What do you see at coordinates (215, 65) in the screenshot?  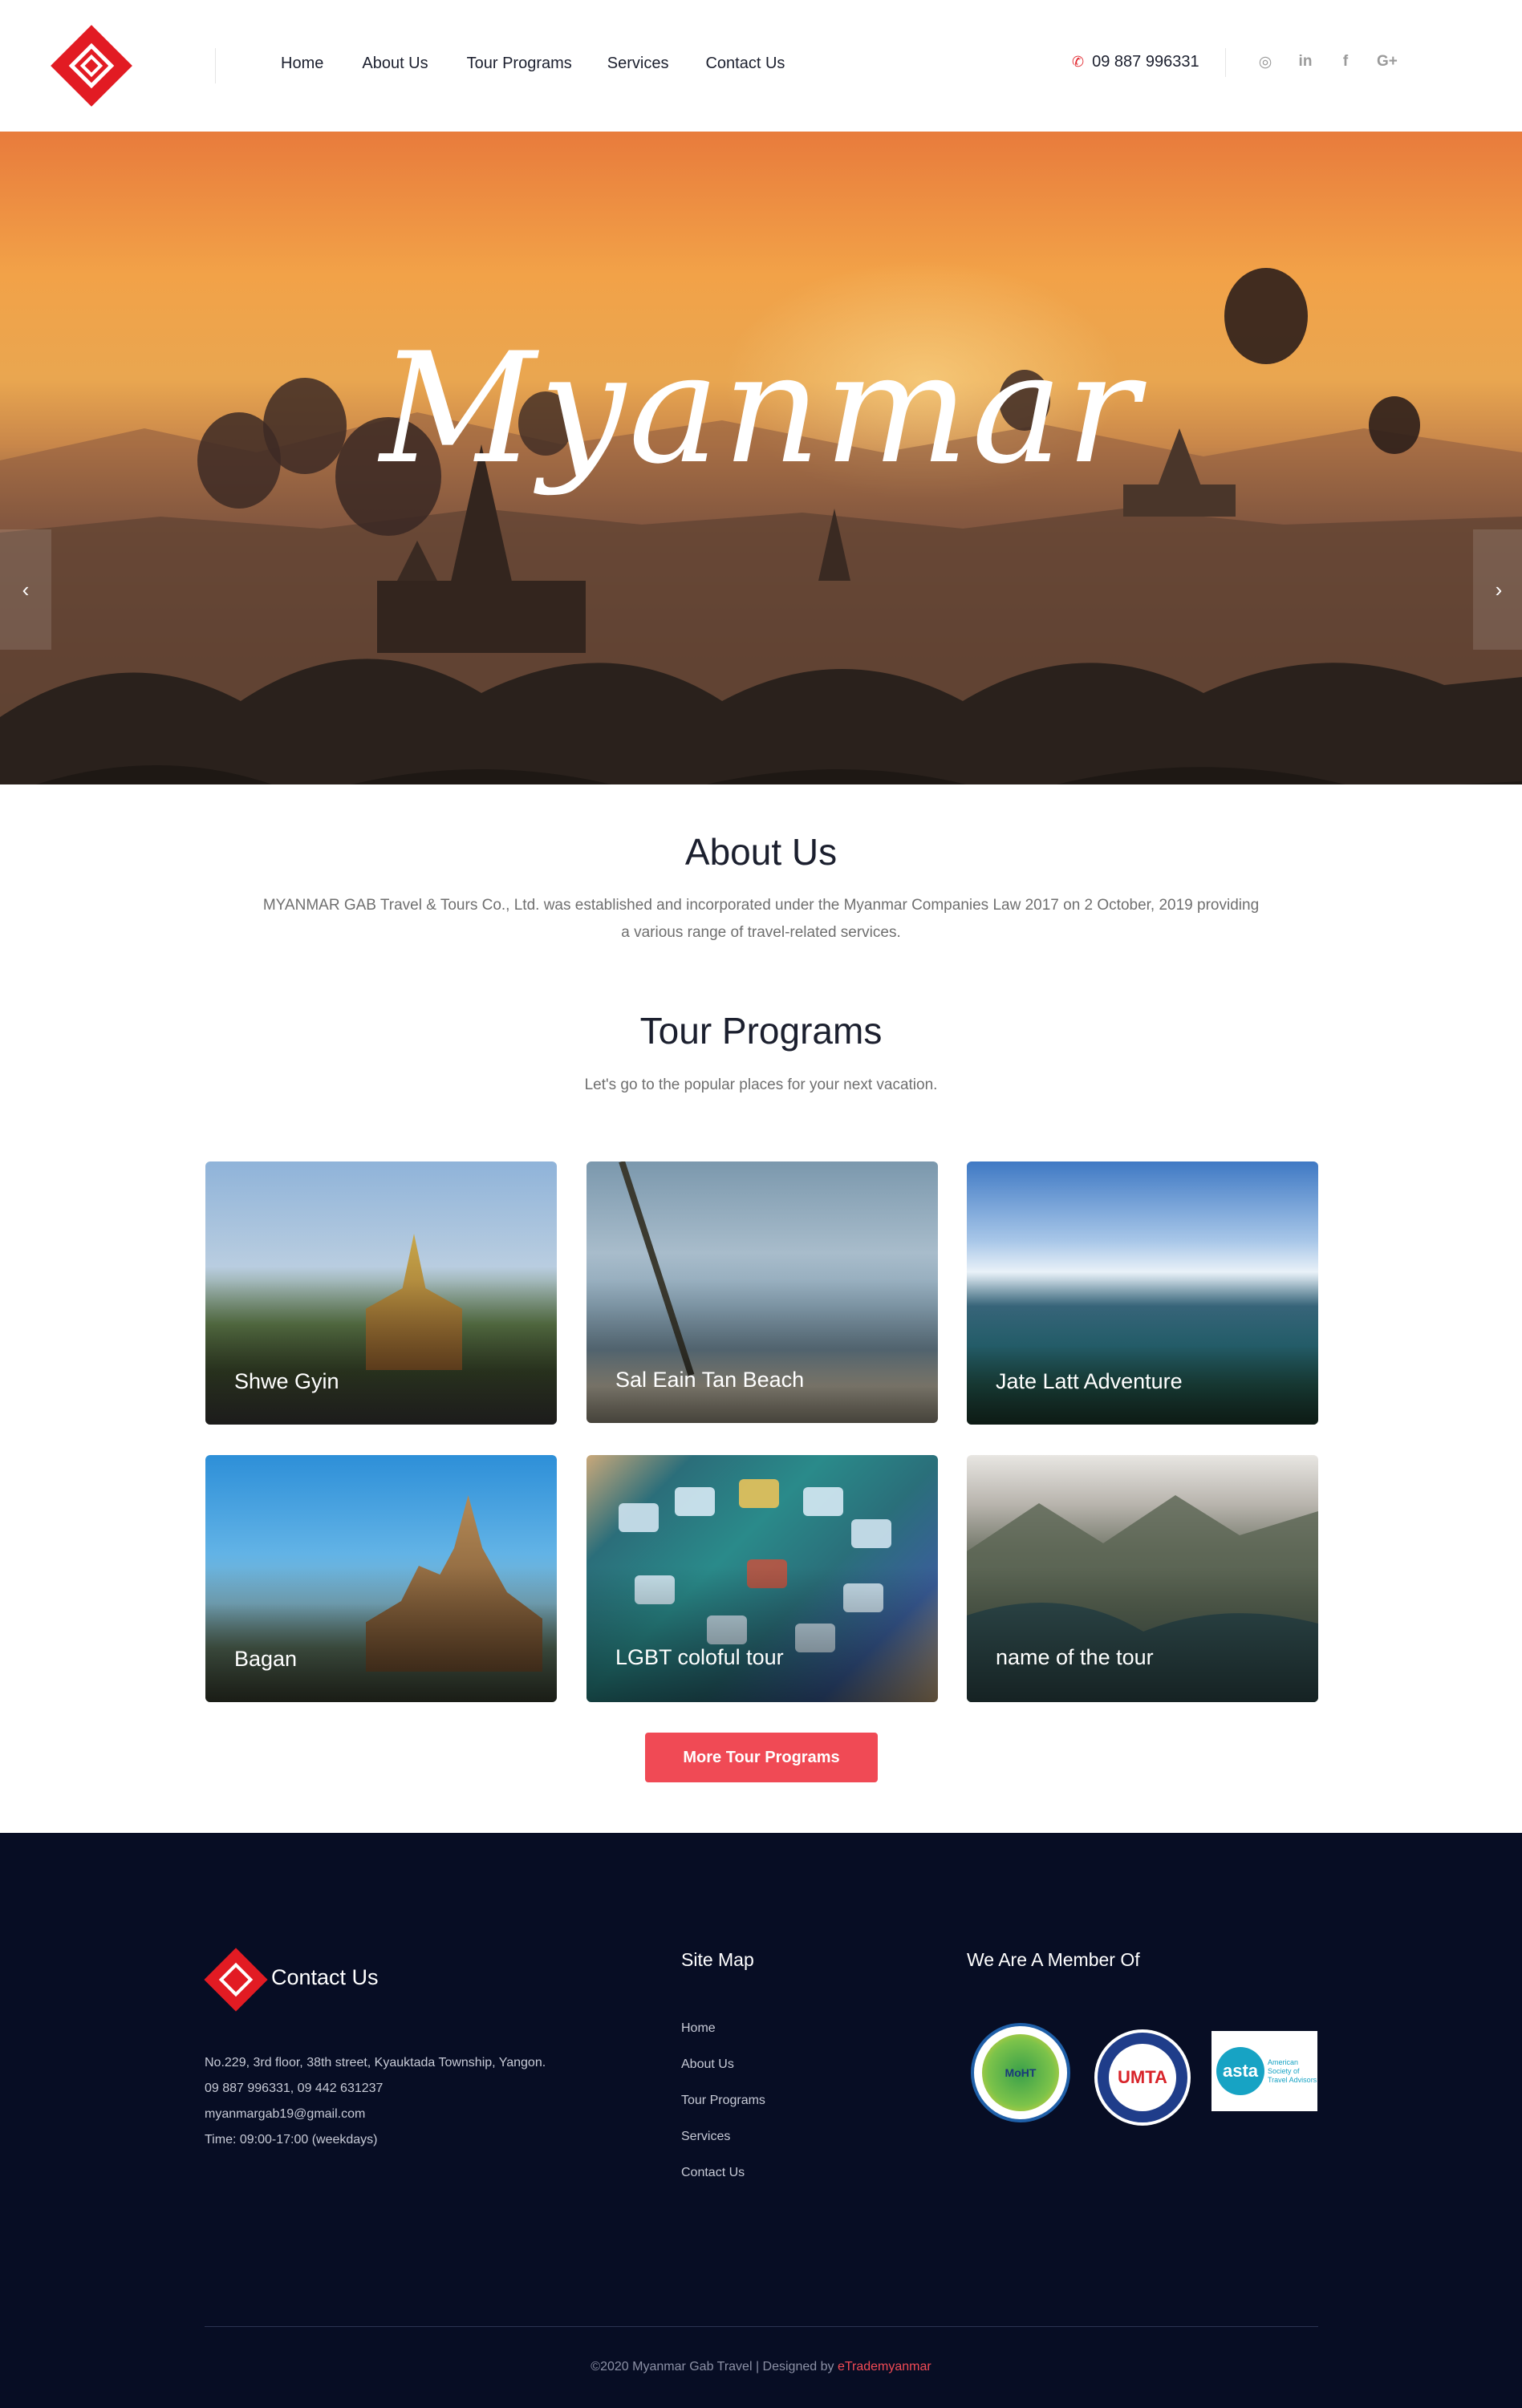 I see `header-divider` at bounding box center [215, 65].